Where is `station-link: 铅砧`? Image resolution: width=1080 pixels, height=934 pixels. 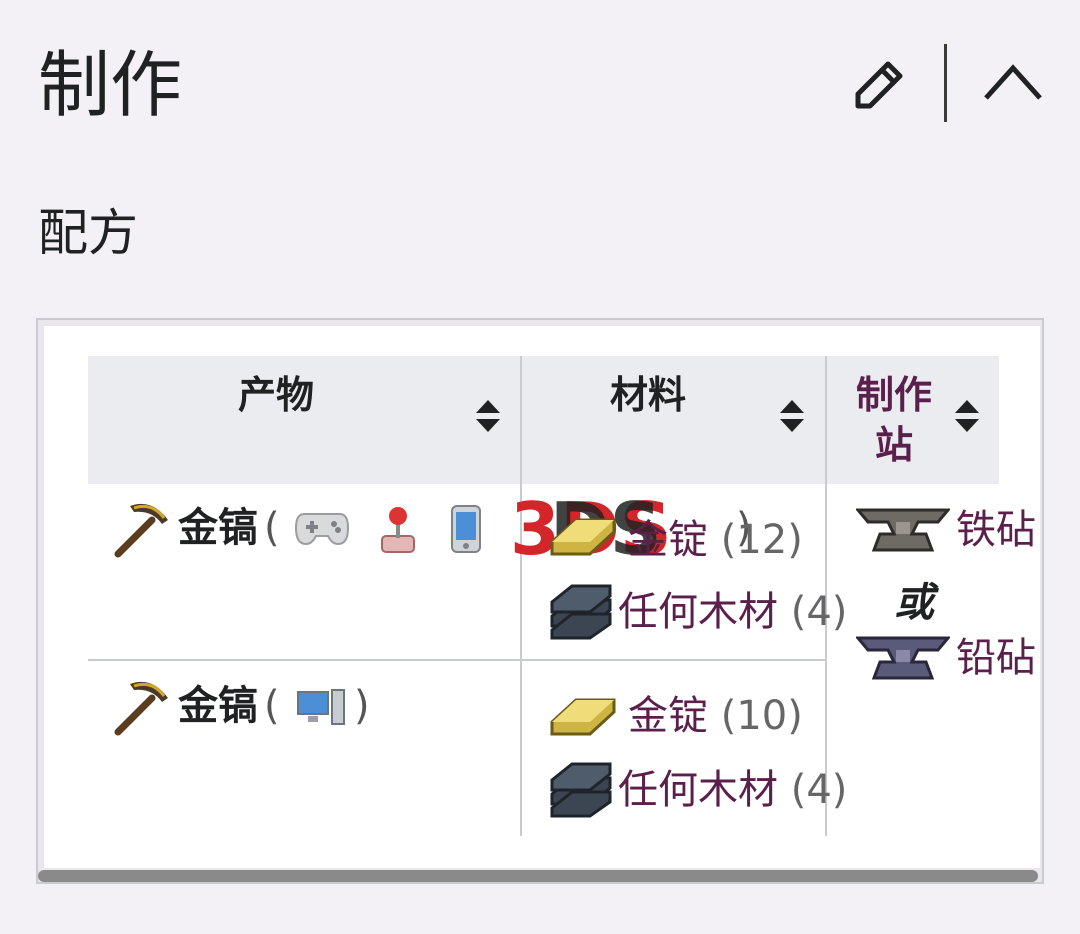 station-link: 铅砧 is located at coordinates (996, 658).